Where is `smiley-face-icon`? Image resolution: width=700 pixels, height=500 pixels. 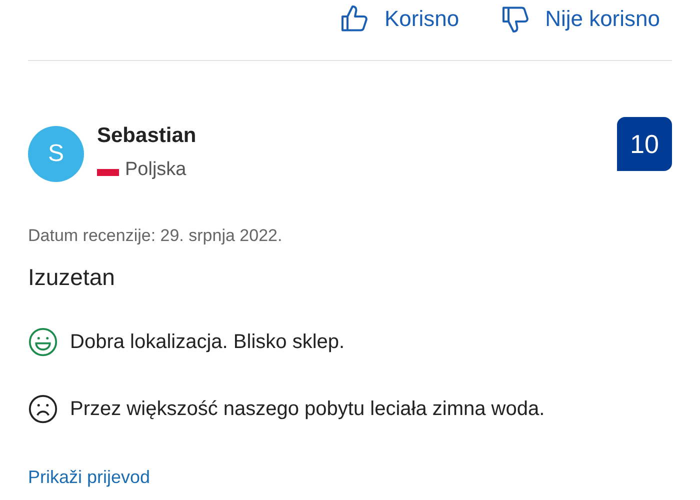 smiley-face-icon is located at coordinates (43, 341).